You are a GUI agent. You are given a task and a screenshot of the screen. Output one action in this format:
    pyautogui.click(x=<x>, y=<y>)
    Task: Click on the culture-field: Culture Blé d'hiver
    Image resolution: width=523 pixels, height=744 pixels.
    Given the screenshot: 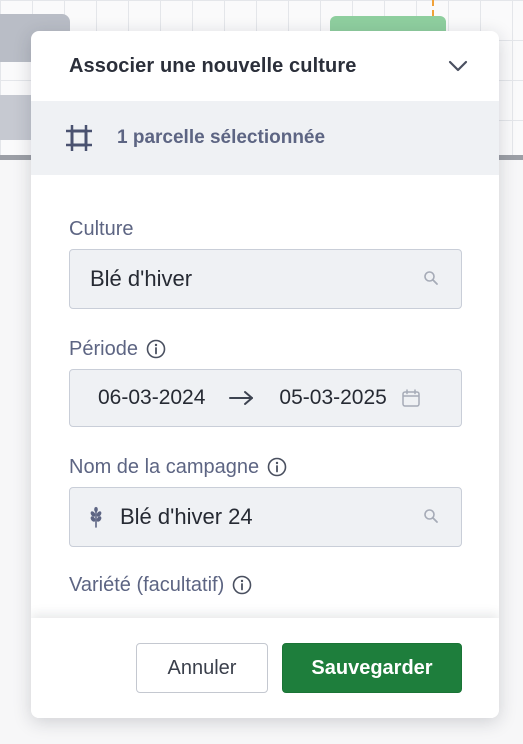 What is the action you would take?
    pyautogui.click(x=265, y=263)
    